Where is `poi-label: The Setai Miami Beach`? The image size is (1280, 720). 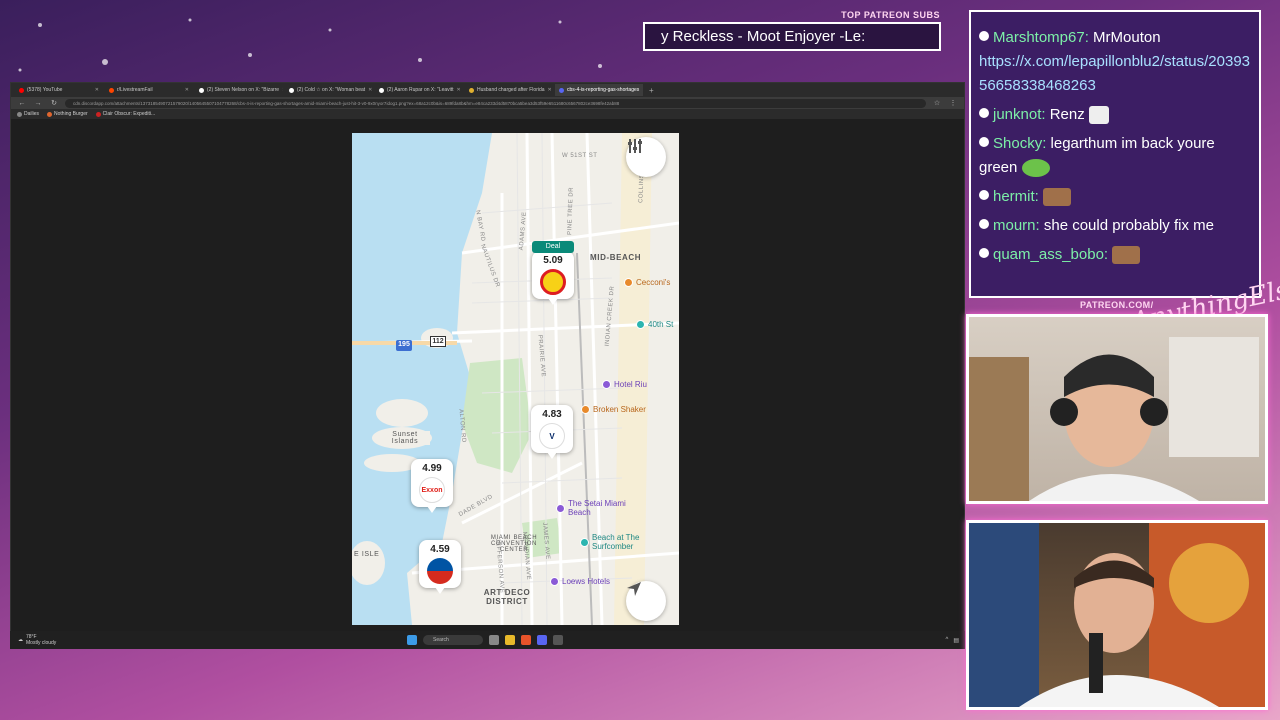 poi-label: The Setai Miami Beach is located at coordinates (597, 508).